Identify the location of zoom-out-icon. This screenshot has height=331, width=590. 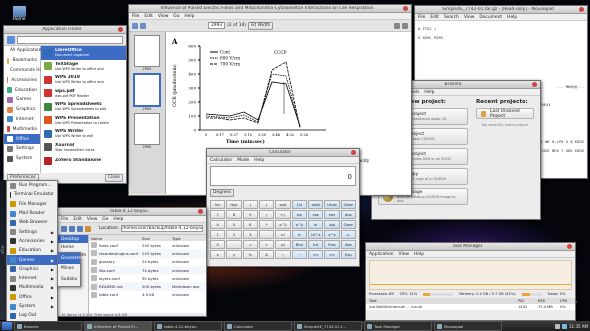
(397, 25).